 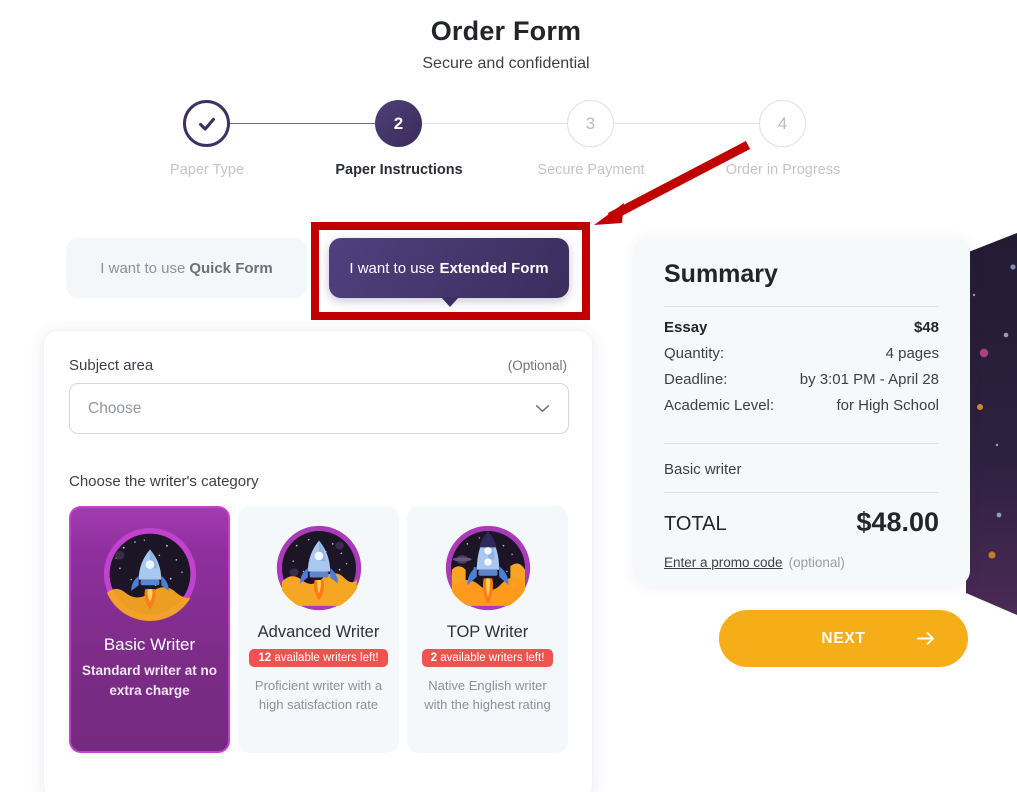 What do you see at coordinates (591, 170) in the screenshot?
I see `step-3-label: Secure Payment` at bounding box center [591, 170].